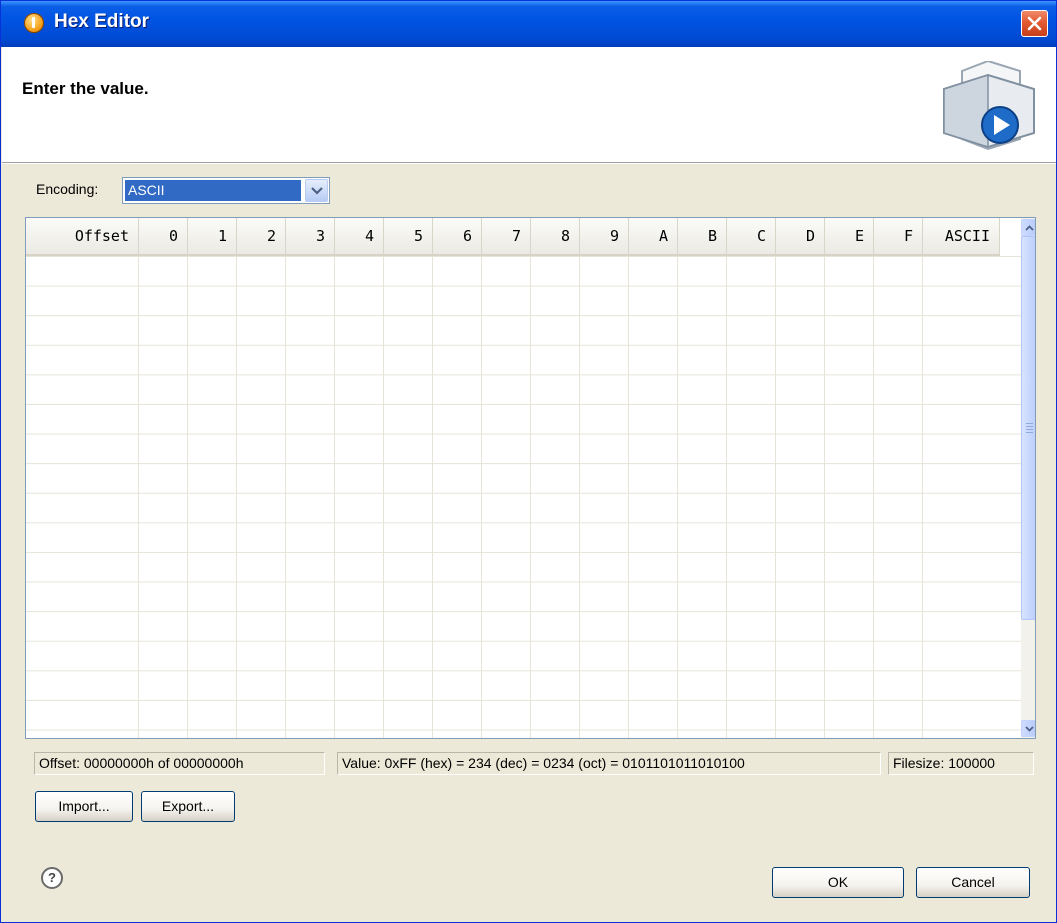 The width and height of the screenshot is (1057, 923). I want to click on vertical-scrollbar, so click(1028, 478).